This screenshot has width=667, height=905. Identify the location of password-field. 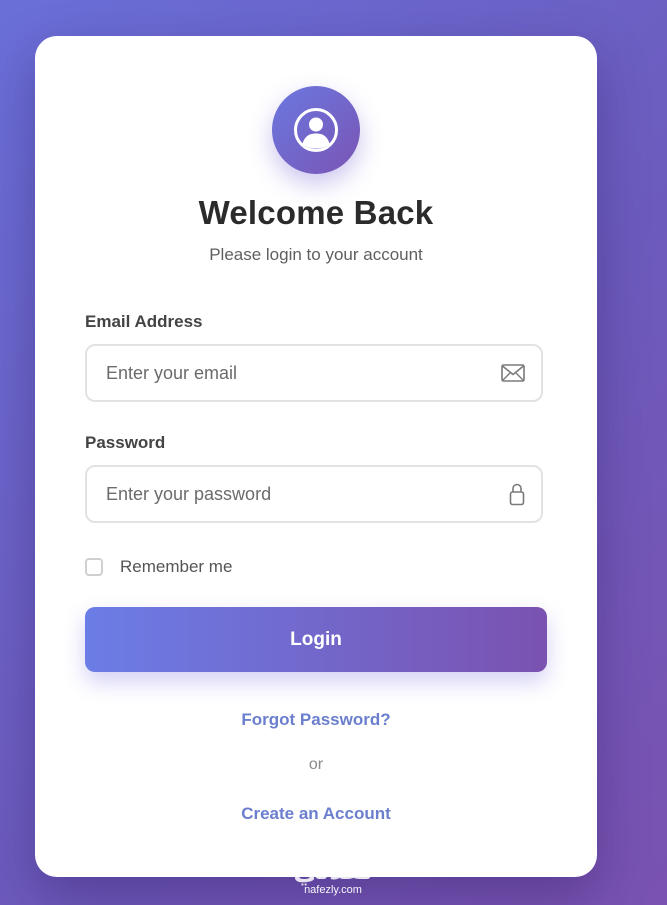
(314, 494).